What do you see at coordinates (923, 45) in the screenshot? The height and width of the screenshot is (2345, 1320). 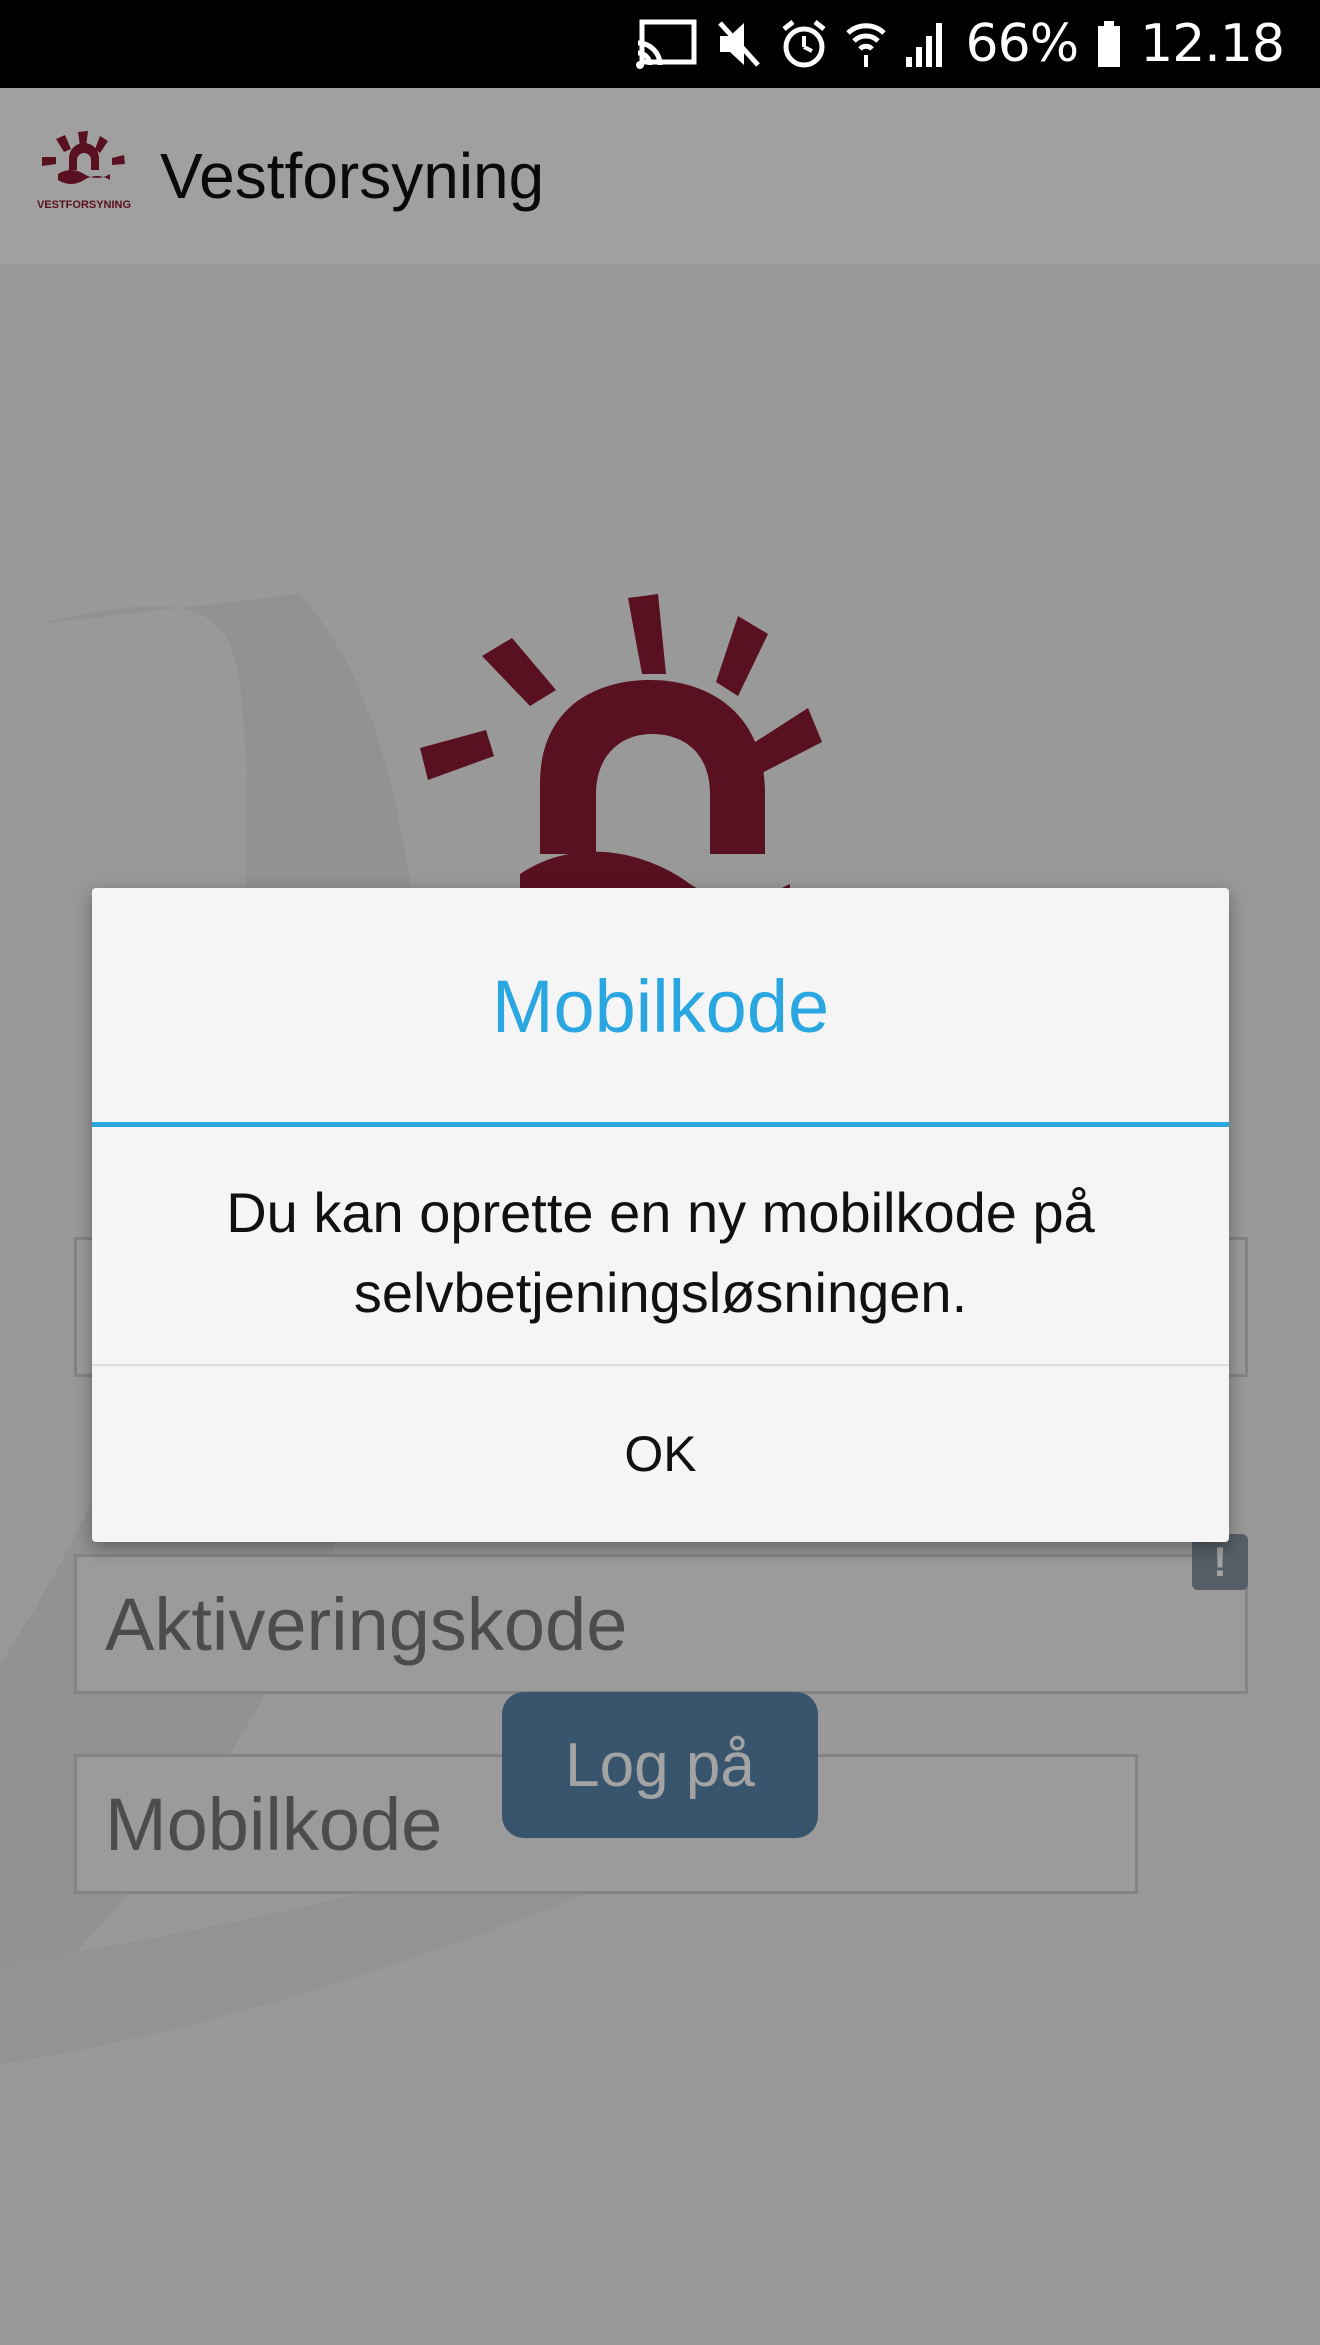 I see `signal-icon` at bounding box center [923, 45].